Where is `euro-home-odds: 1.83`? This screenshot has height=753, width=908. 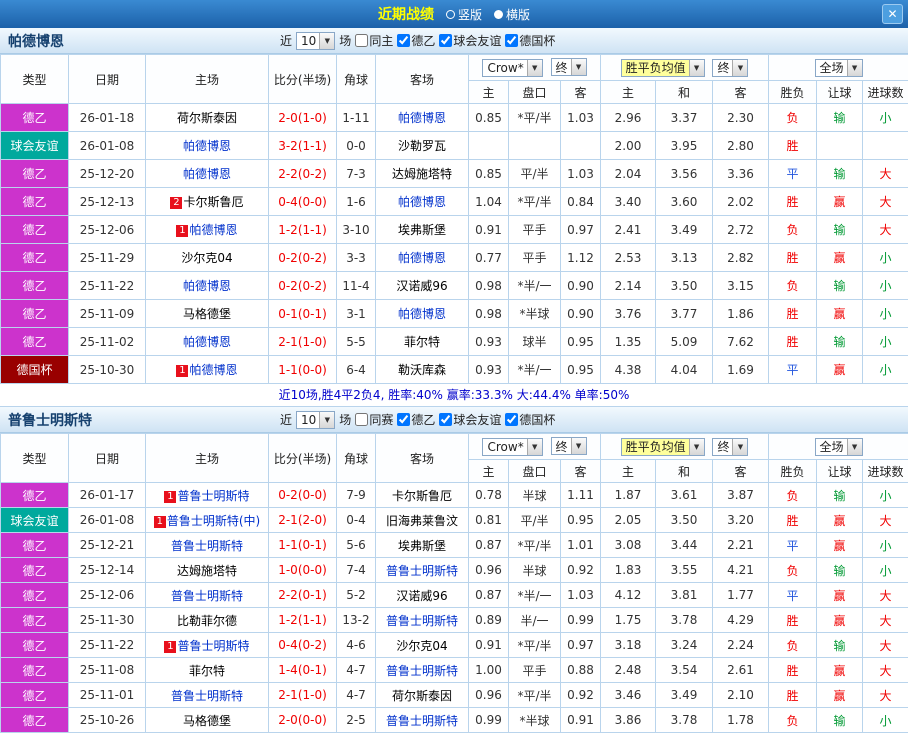 euro-home-odds: 1.83 is located at coordinates (628, 570).